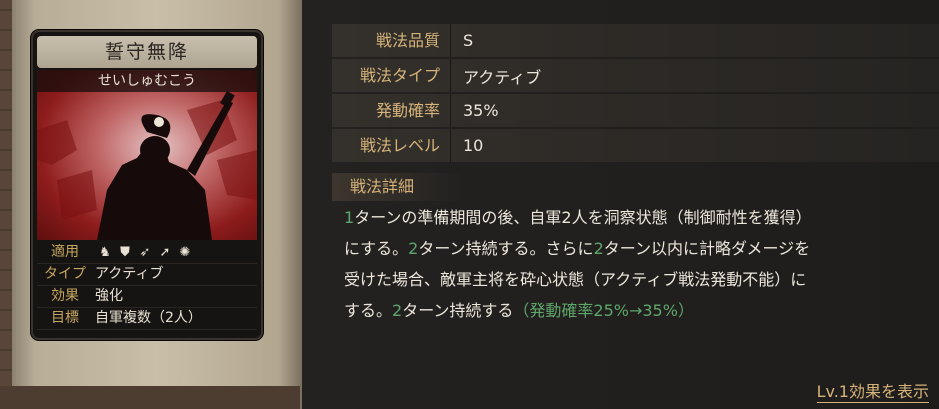 Image resolution: width=939 pixels, height=409 pixels. I want to click on description-chance-note: （発動確率25%→35%）, so click(603, 310).